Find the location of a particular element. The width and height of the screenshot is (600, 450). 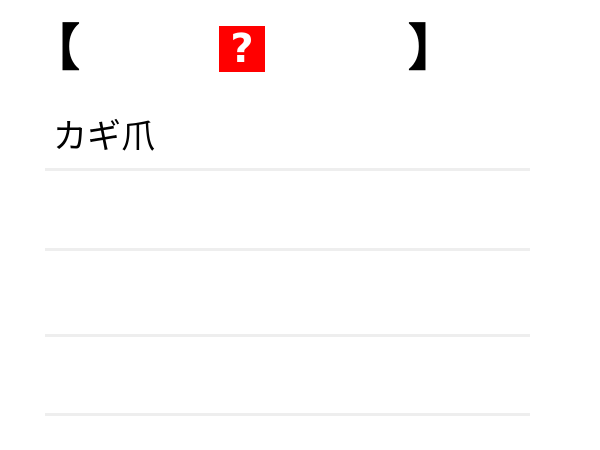

help-question-mark: ? is located at coordinates (242, 49).